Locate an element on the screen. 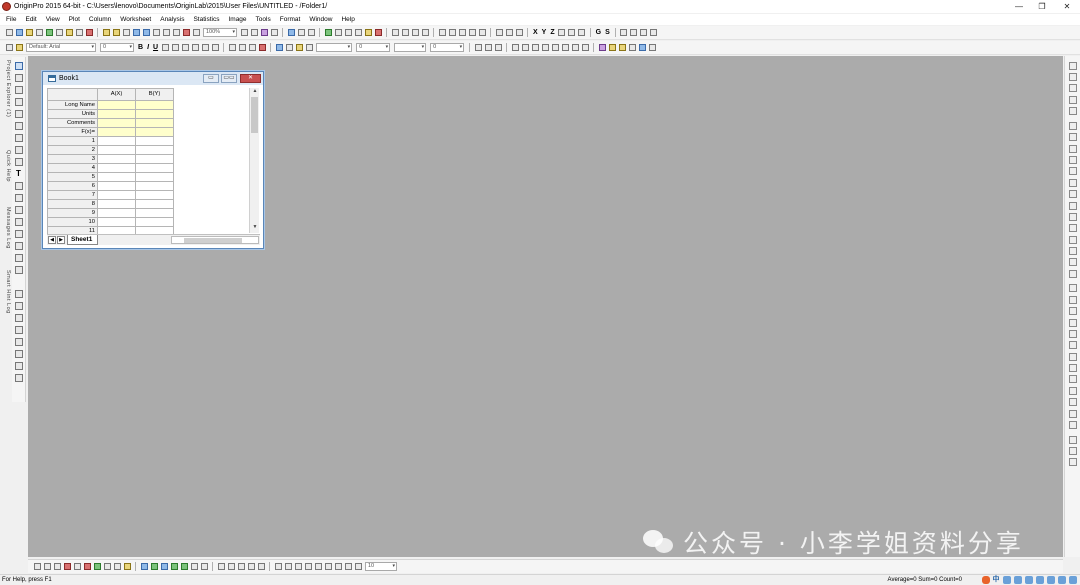  swap-layers-icon is located at coordinates (1072, 205).